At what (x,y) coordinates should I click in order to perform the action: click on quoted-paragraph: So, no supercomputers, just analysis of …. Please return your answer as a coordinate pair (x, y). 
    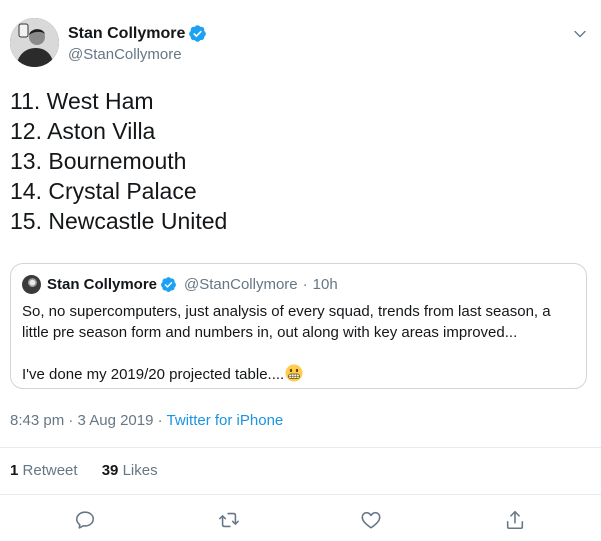
    Looking at the image, I should click on (286, 322).